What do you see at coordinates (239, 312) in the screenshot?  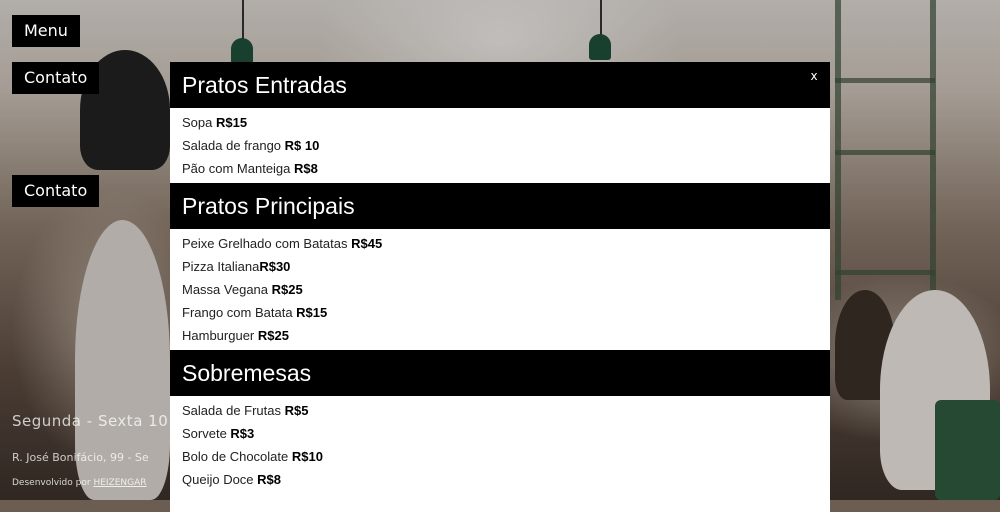 I see `item-name: Frango com Batata` at bounding box center [239, 312].